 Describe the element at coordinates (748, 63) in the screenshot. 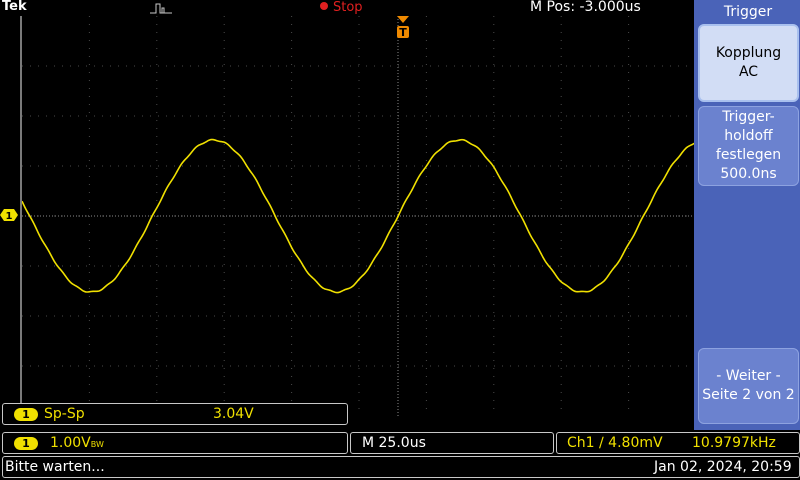

I see `coupling-button: Kopplung AC` at that location.